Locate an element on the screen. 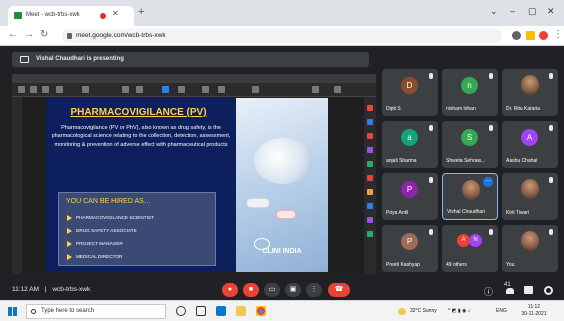 This screenshot has width=564, height=321. tab-meet: Meet - wcb-trbs-xwk ✕ is located at coordinates (71, 16).